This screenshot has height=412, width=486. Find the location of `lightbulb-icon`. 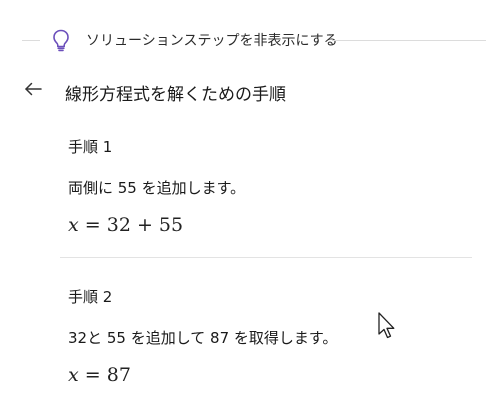

lightbulb-icon is located at coordinates (61, 40).